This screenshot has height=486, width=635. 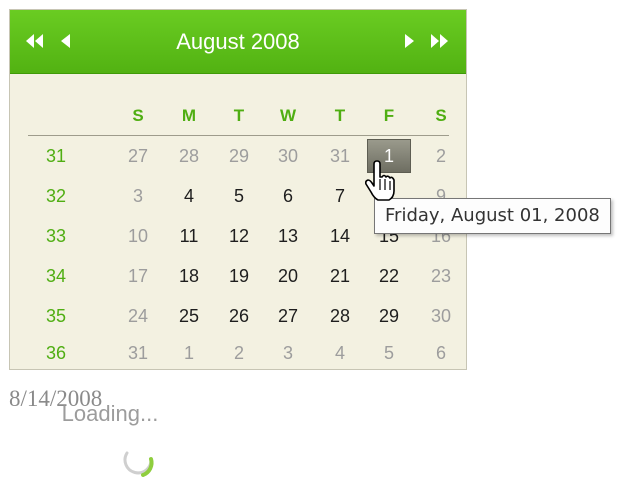 I want to click on day-cell: 25, so click(x=189, y=316).